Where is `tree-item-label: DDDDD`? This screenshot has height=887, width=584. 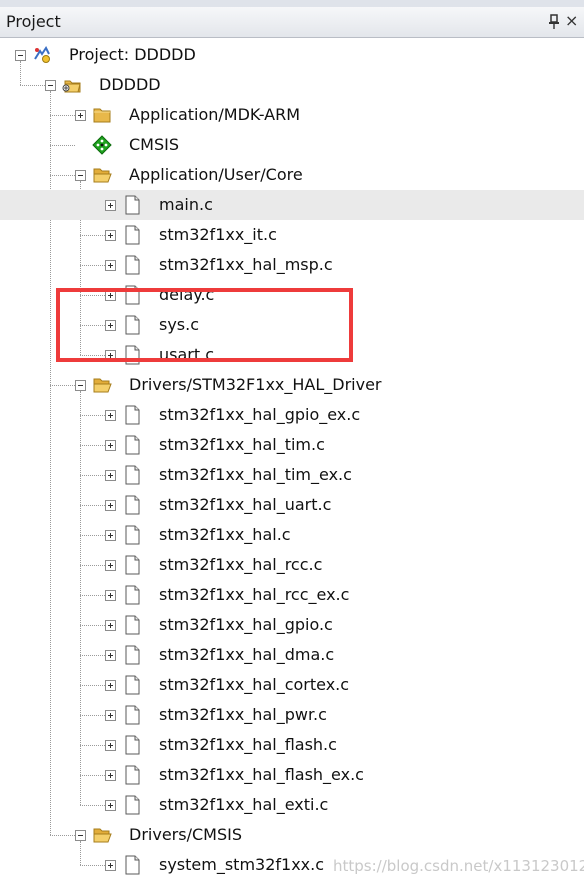 tree-item-label: DDDDD is located at coordinates (130, 84).